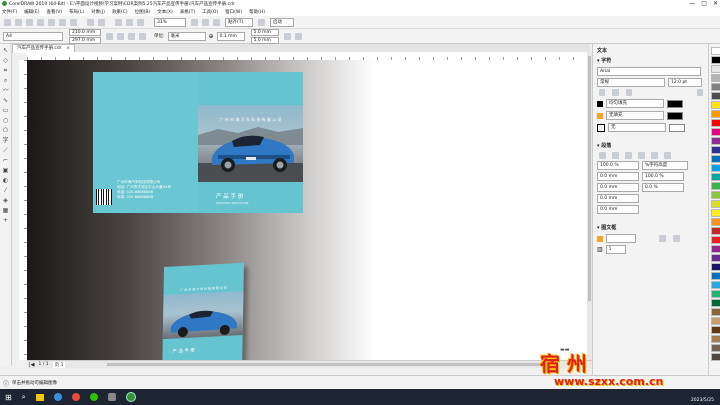  Describe the element at coordinates (699, 92) in the screenshot. I see `alignment-icon` at that location.